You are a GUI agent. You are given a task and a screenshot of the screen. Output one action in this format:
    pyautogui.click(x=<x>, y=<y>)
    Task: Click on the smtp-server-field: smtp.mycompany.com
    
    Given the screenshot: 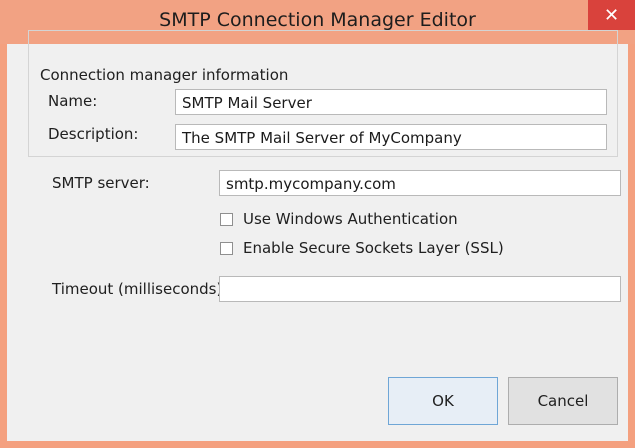 What is the action you would take?
    pyautogui.click(x=420, y=183)
    